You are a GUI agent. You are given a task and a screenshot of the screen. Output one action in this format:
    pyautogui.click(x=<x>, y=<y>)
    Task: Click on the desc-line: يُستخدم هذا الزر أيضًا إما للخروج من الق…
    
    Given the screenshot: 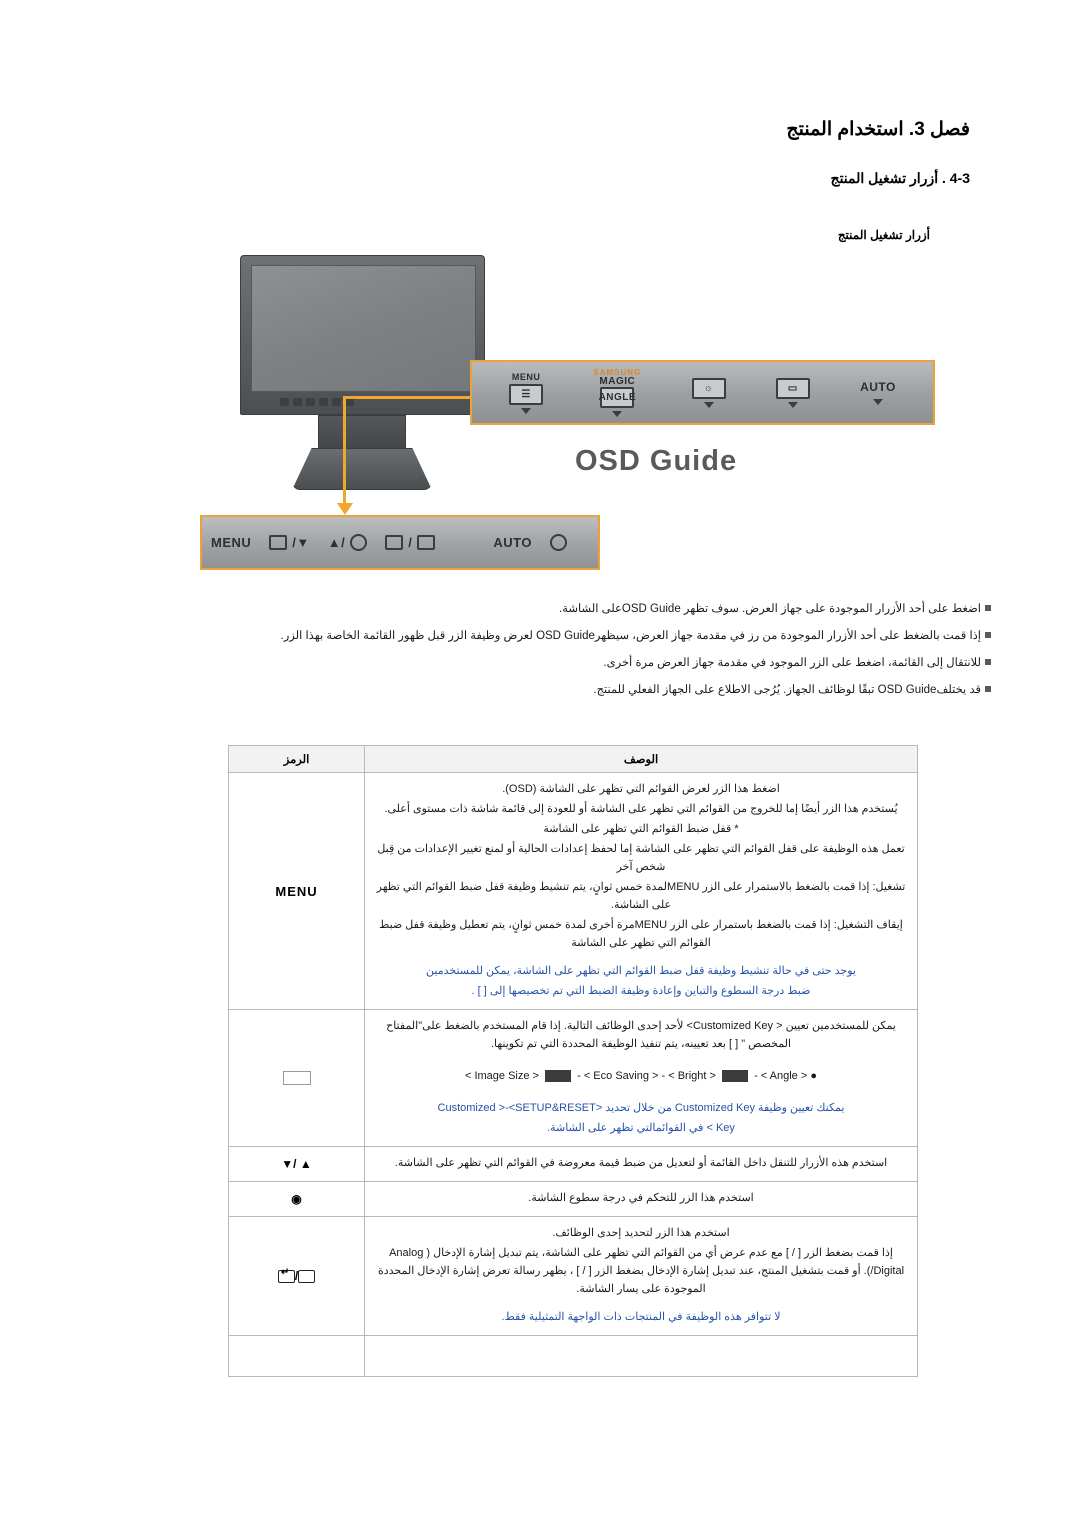 What is the action you would take?
    pyautogui.click(x=641, y=809)
    